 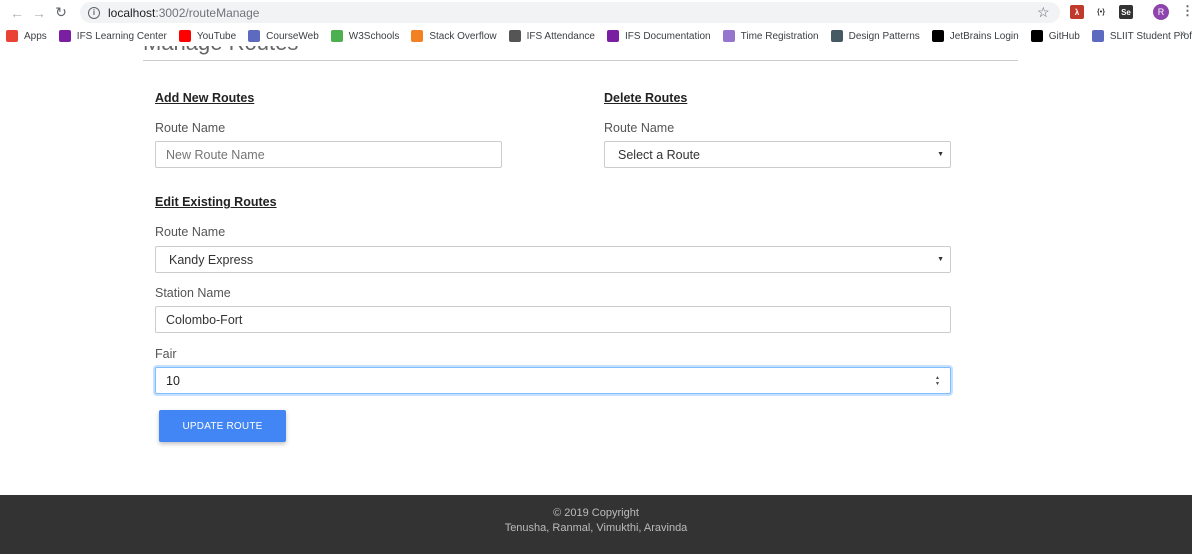 I want to click on diamond-icon, so click(x=836, y=36).